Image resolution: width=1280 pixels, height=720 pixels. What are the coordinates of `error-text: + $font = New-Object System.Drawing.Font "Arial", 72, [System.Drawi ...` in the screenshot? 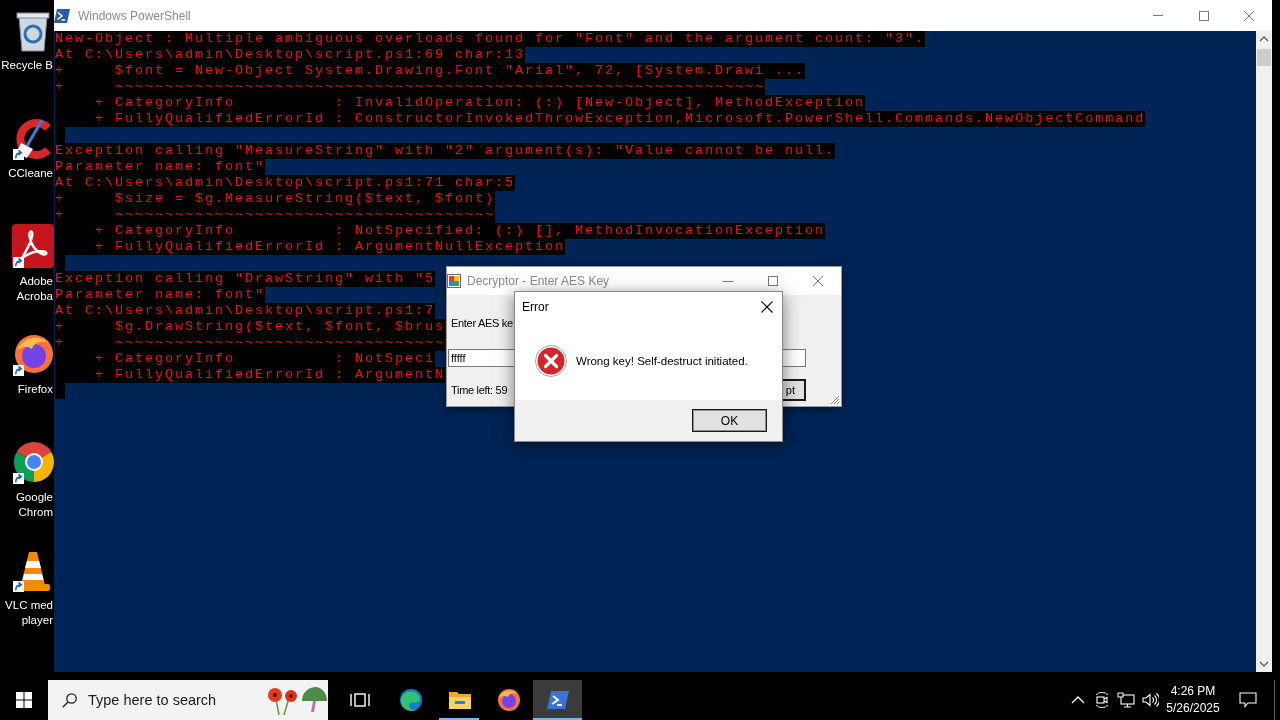 It's located at (430, 71).